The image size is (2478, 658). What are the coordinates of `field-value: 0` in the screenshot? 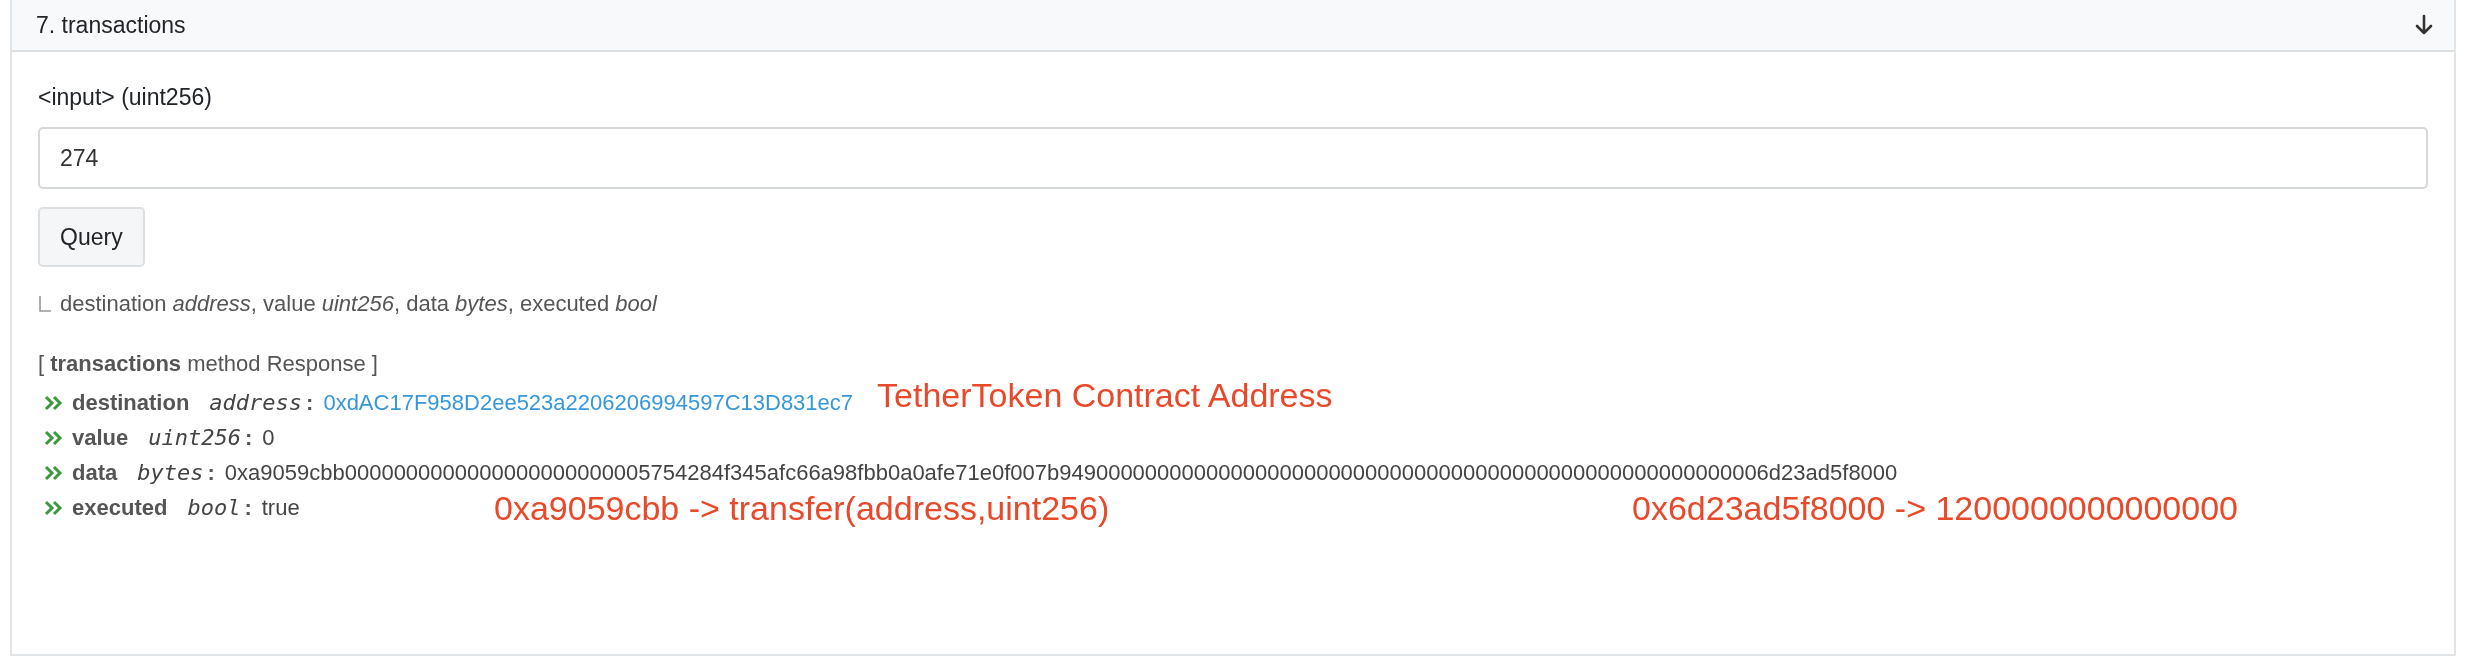 It's located at (268, 437).